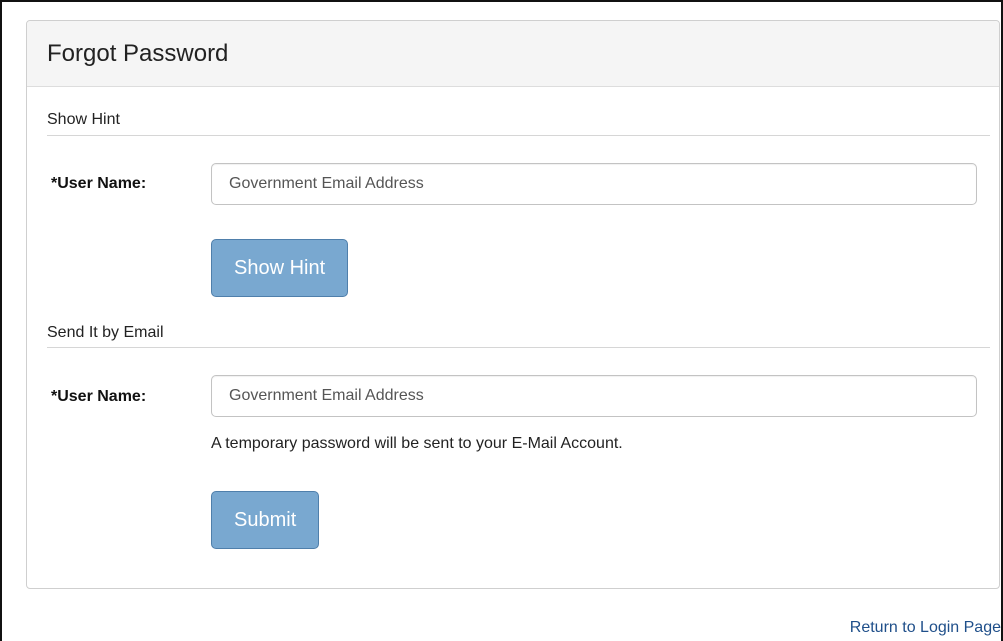 This screenshot has width=1003, height=641. Describe the element at coordinates (518, 135) in the screenshot. I see `show-hint-section-divider` at that location.